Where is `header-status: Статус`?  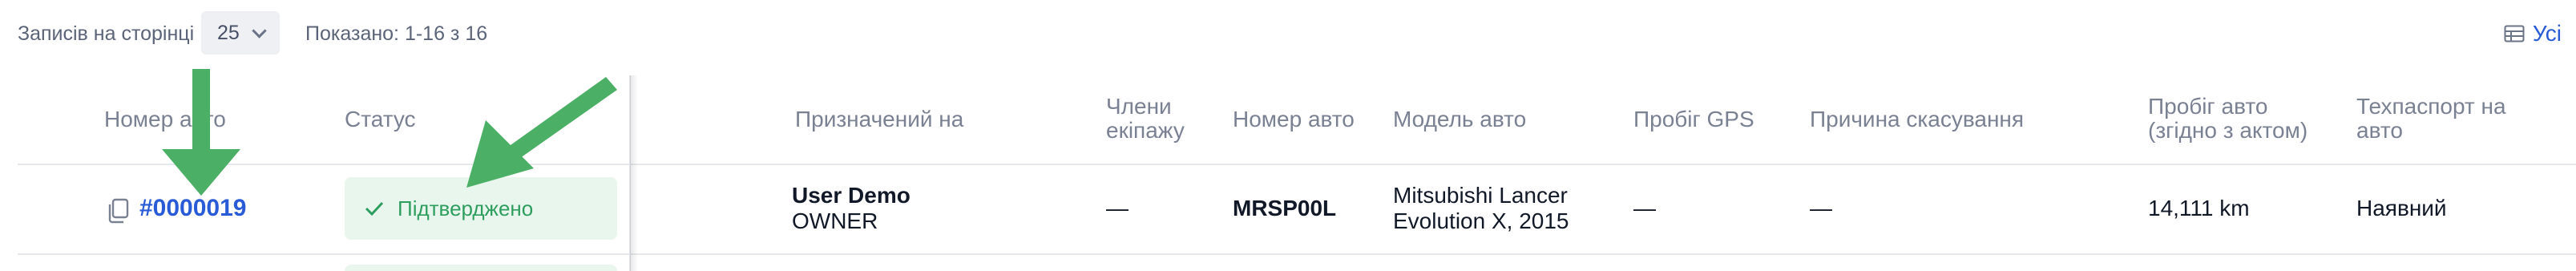
header-status: Статус is located at coordinates (380, 119).